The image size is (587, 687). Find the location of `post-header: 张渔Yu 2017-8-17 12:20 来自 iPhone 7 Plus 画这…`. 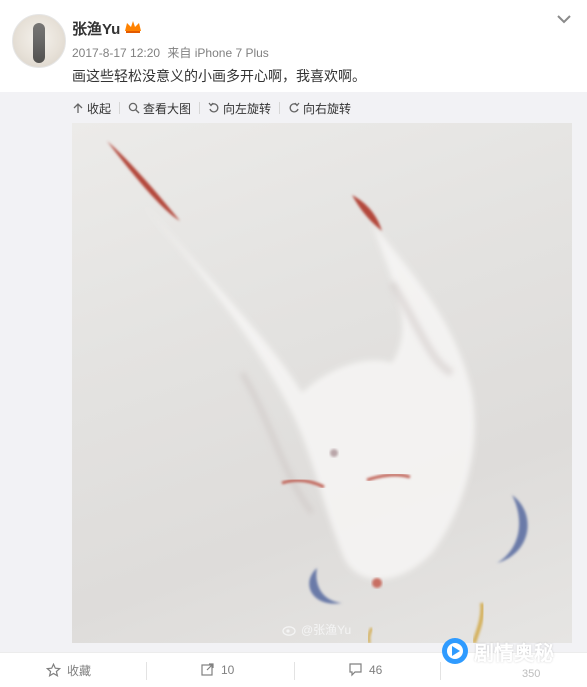

post-header: 张渔Yu 2017-8-17 12:20 来自 iPhone 7 Plus 画这… is located at coordinates (293, 46).